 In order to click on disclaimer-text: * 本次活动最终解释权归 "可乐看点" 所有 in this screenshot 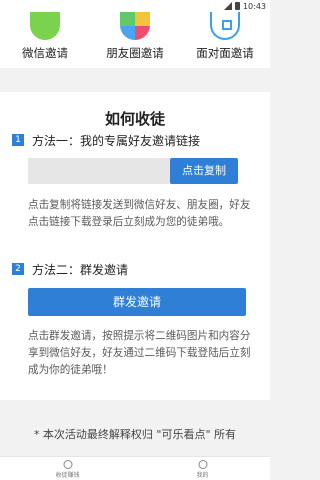, I will do `click(135, 434)`.